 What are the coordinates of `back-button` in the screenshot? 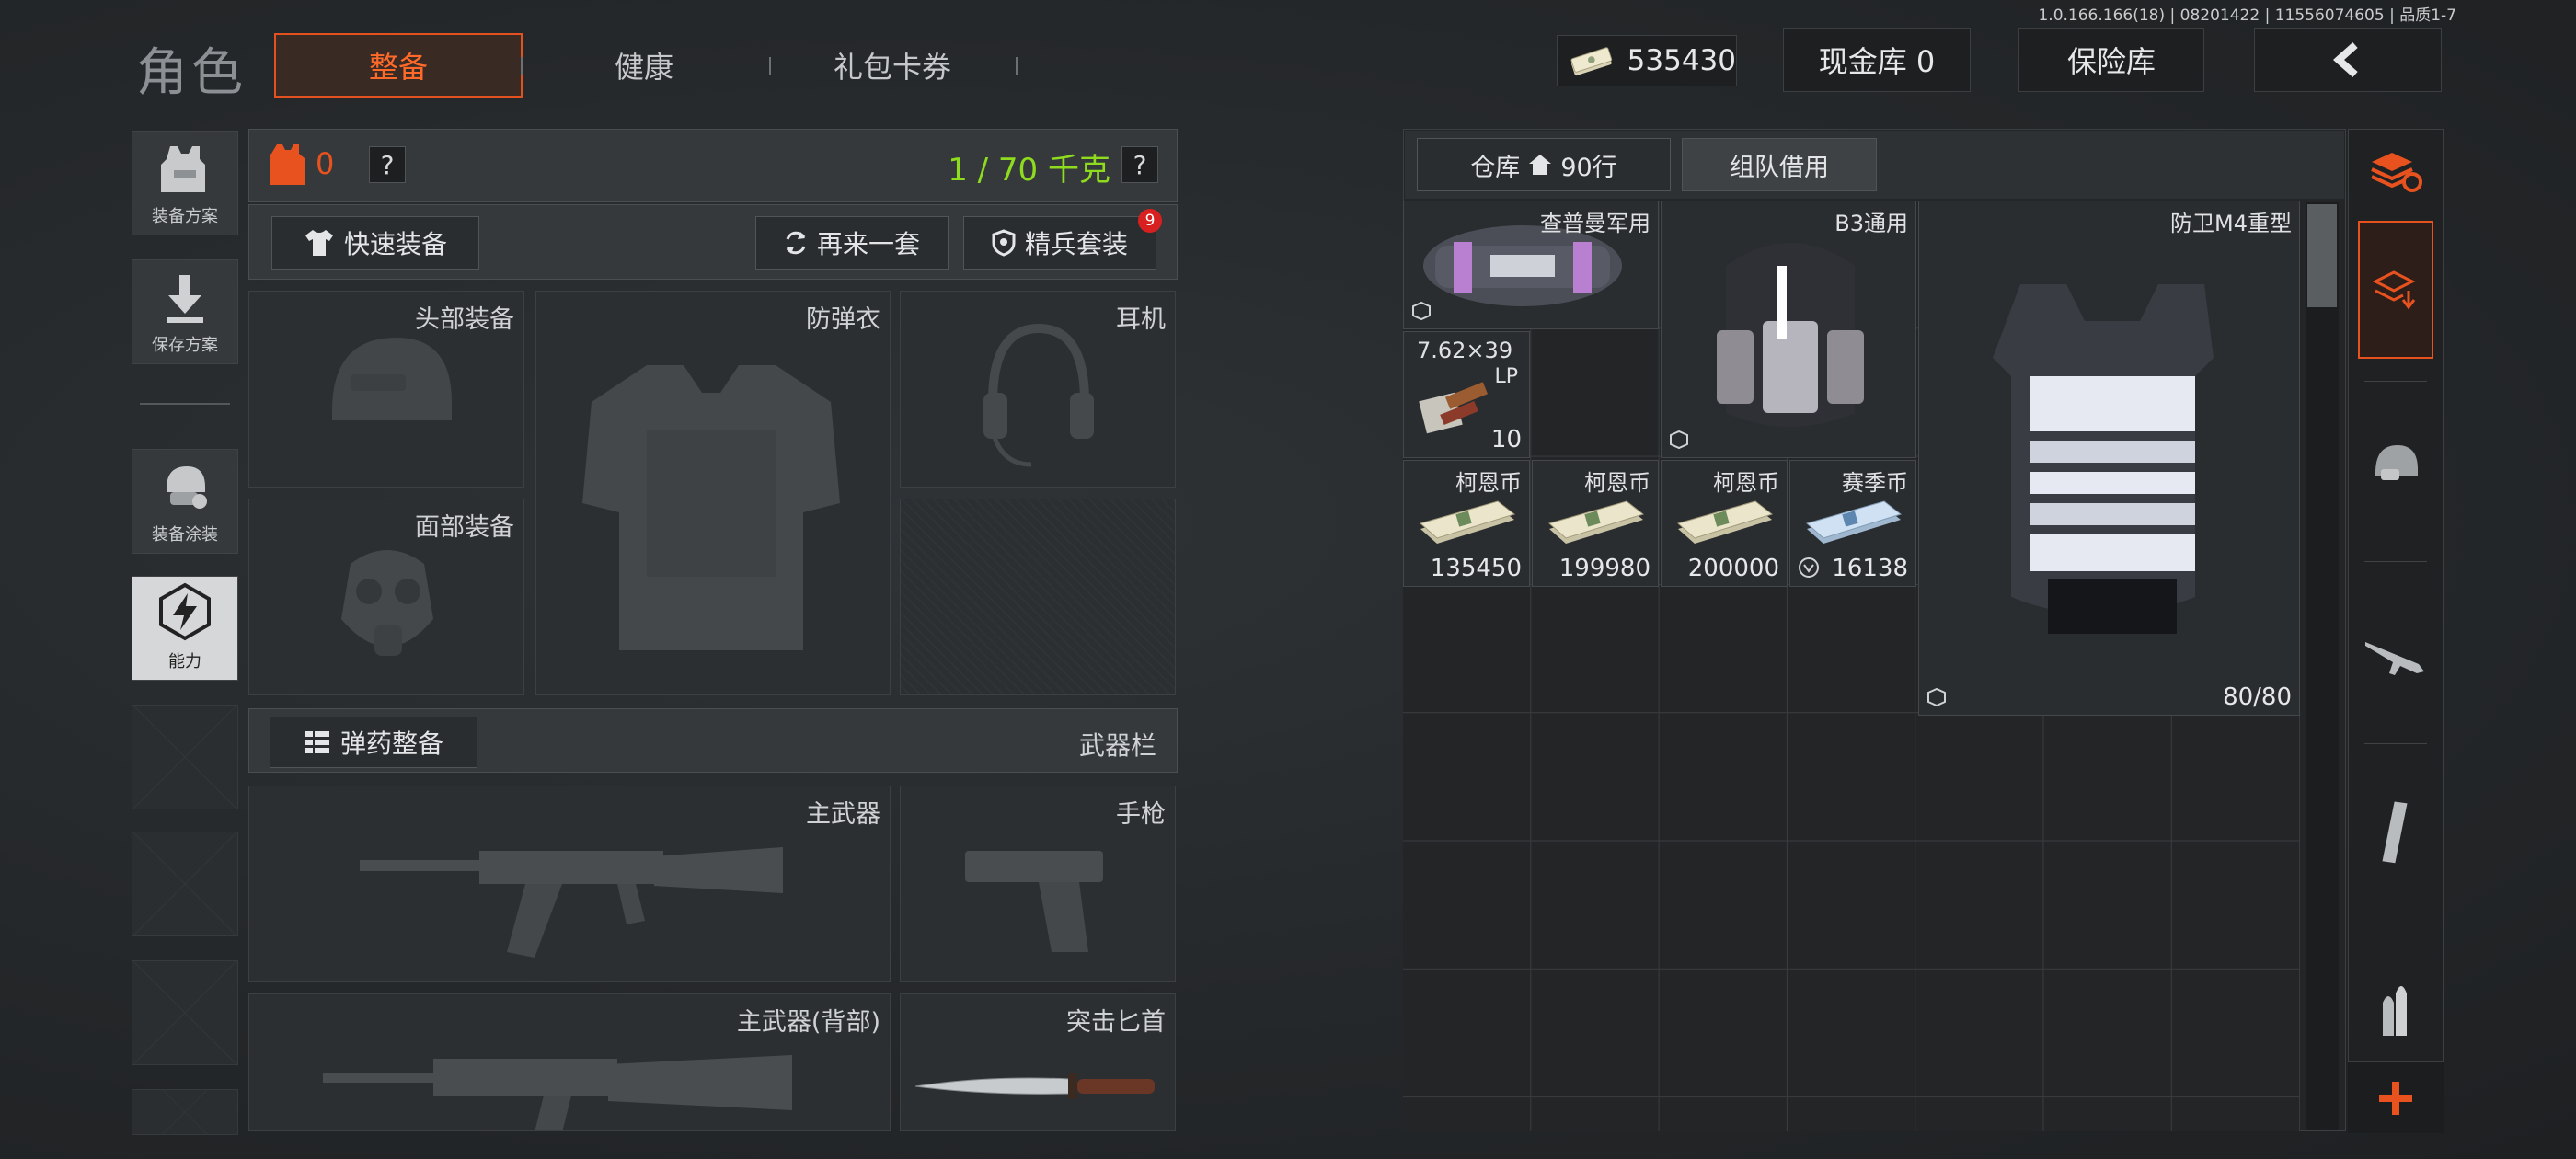 It's located at (2348, 60).